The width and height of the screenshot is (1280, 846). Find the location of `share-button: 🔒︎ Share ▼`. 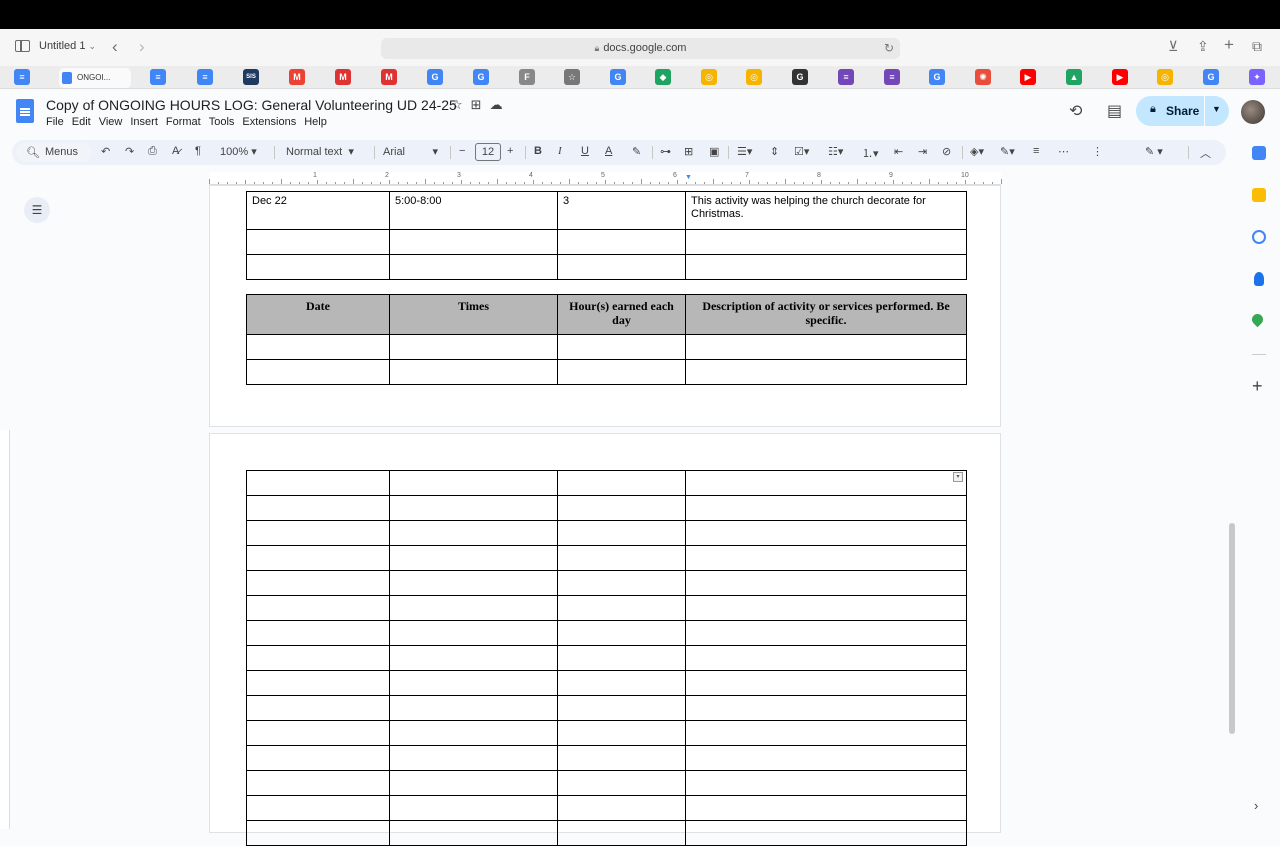

share-button: 🔒︎ Share ▼ is located at coordinates (1182, 111).